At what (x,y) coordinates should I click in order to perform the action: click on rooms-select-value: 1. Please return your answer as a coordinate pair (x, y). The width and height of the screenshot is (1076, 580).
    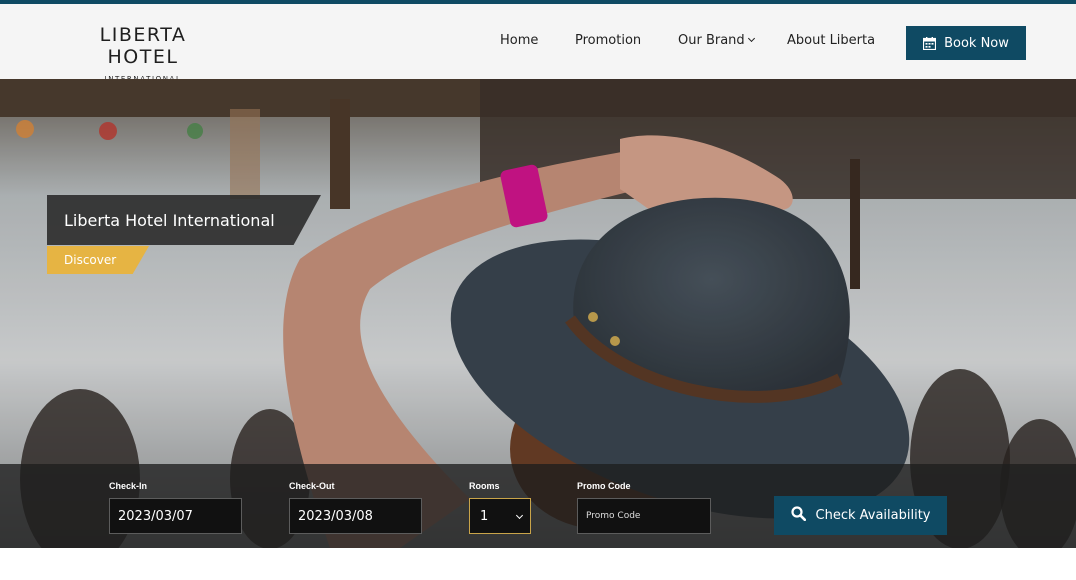
    Looking at the image, I should click on (484, 516).